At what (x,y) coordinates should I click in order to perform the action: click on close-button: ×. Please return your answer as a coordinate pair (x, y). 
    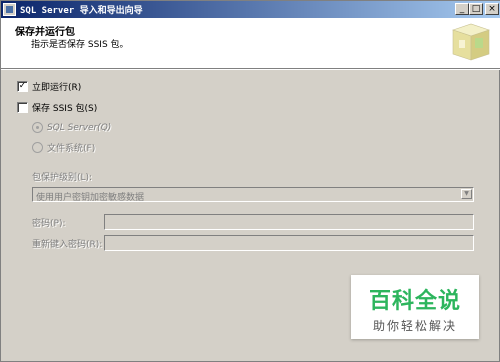
    Looking at the image, I should click on (492, 9).